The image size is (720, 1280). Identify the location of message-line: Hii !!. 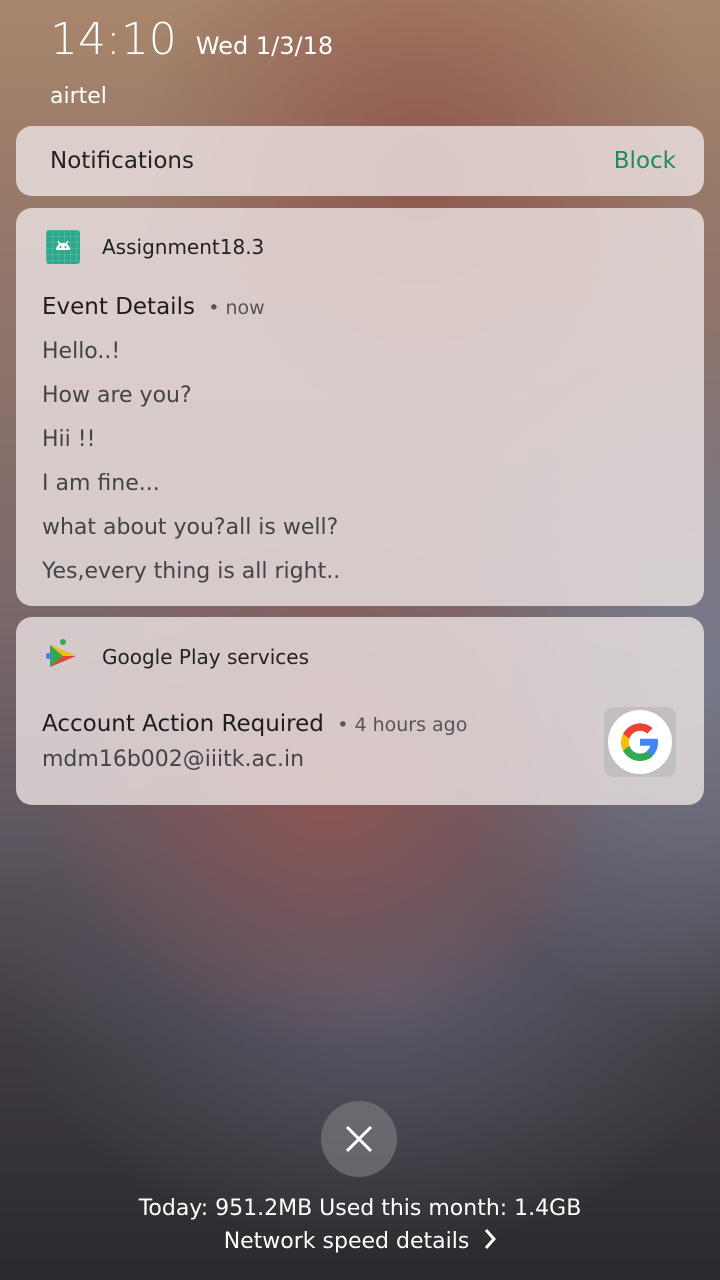
(69, 439).